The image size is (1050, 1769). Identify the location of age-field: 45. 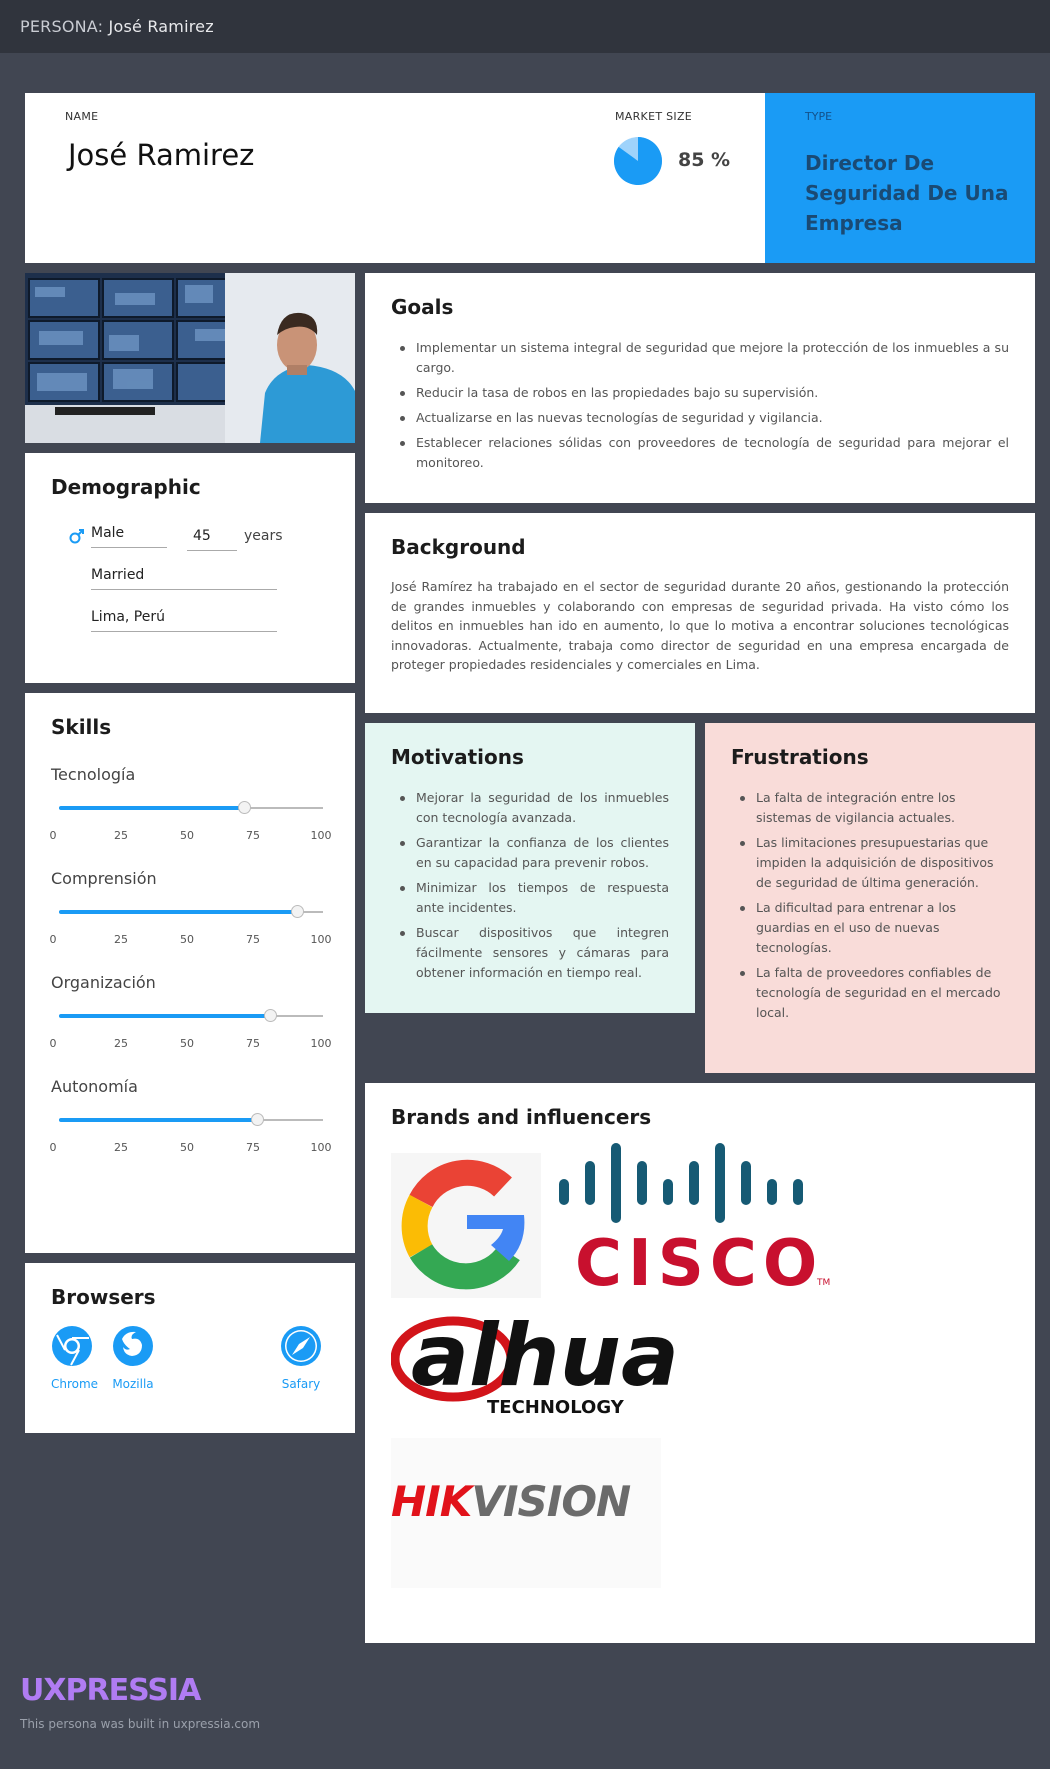
(212, 539).